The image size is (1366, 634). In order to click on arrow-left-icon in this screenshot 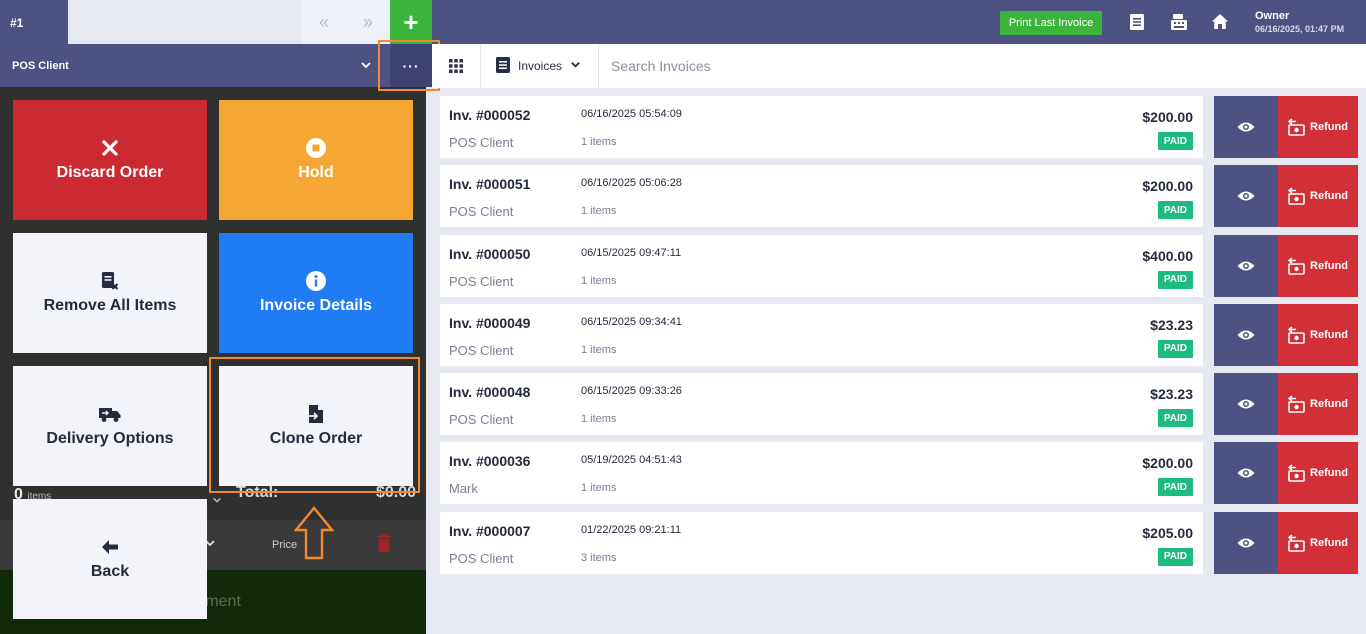, I will do `click(110, 547)`.